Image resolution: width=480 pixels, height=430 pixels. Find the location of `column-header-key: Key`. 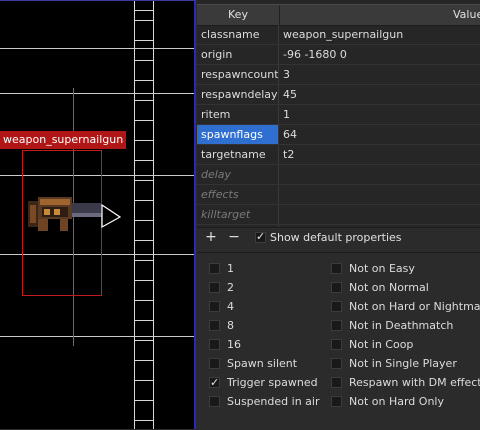

column-header-key: Key is located at coordinates (238, 15).